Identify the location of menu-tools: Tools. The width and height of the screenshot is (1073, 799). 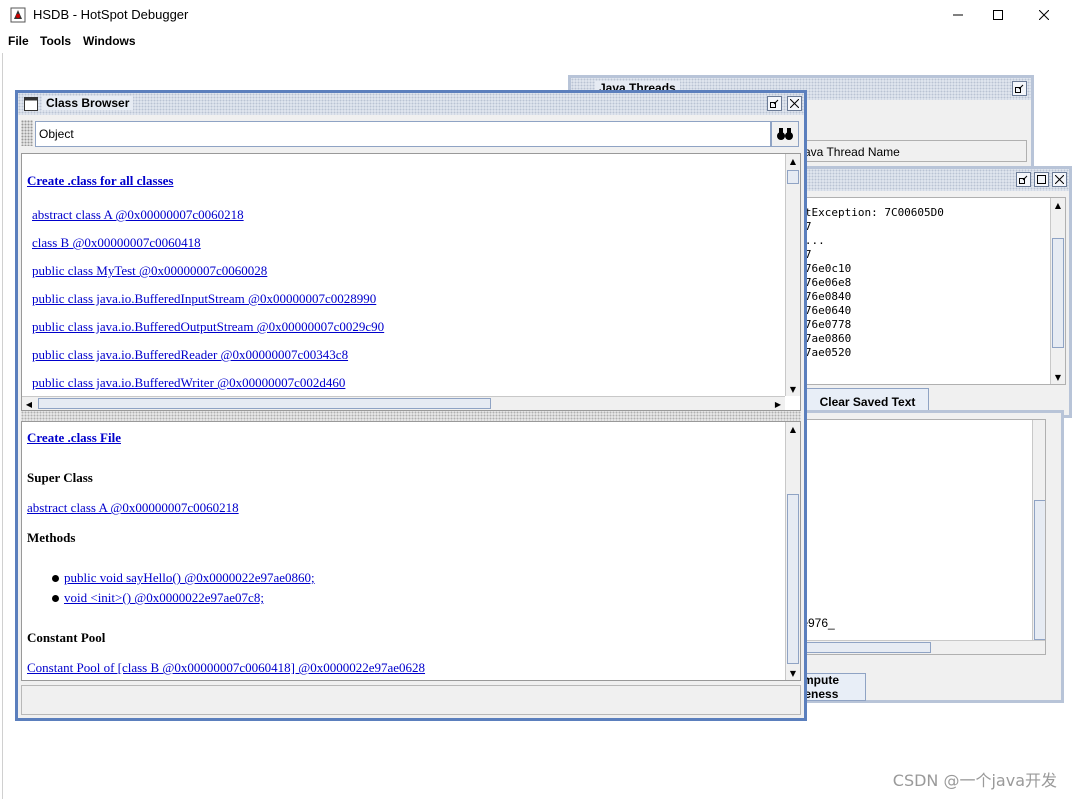
(55, 41).